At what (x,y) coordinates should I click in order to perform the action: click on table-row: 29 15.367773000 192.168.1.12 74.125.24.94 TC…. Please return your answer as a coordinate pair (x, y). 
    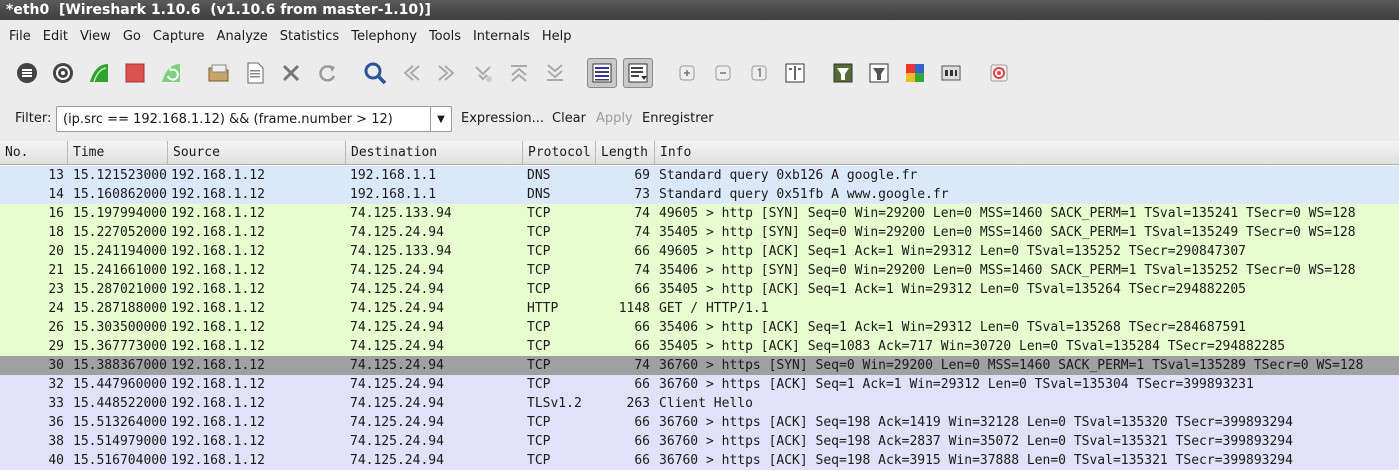
    Looking at the image, I should click on (699, 346).